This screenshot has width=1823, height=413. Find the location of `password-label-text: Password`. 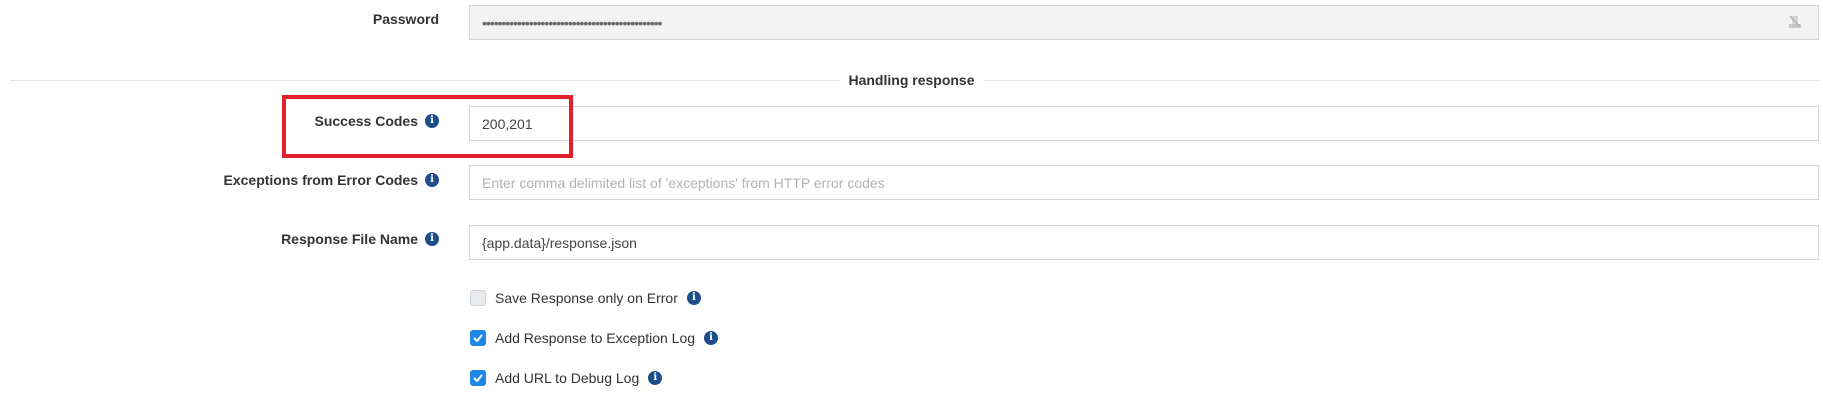

password-label-text: Password is located at coordinates (405, 19).